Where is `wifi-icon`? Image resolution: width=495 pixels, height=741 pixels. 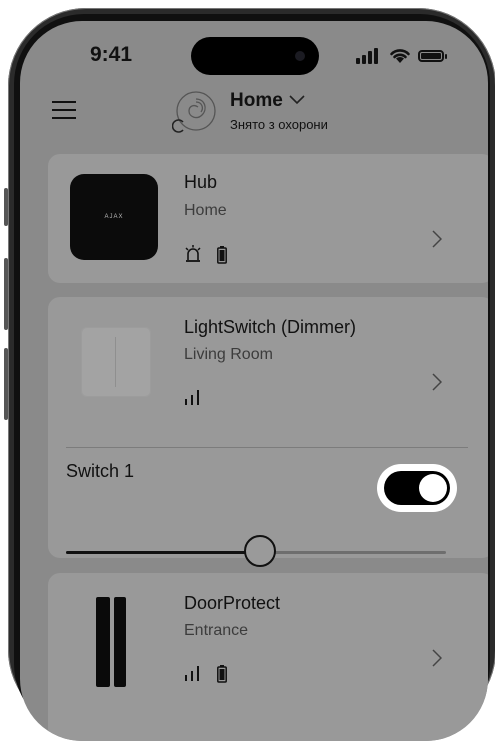
wifi-icon is located at coordinates (400, 56).